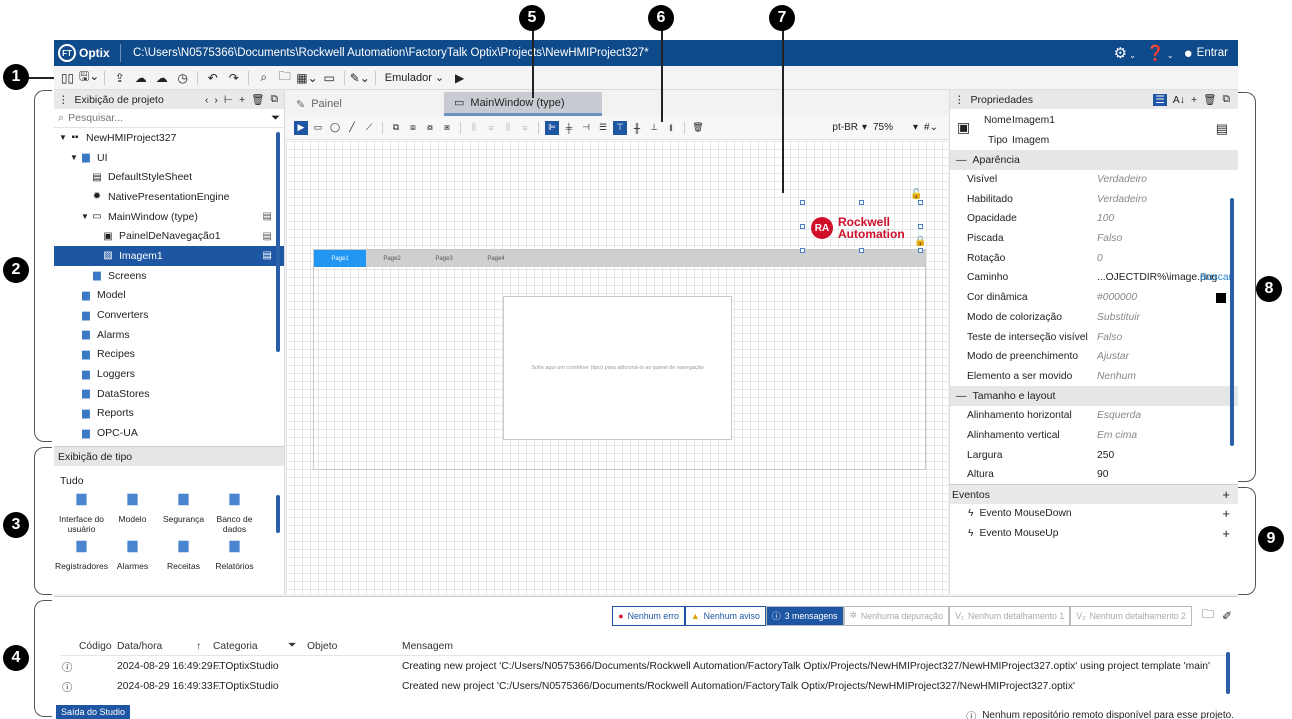  I want to click on redo-icon: ↷, so click(233, 78).